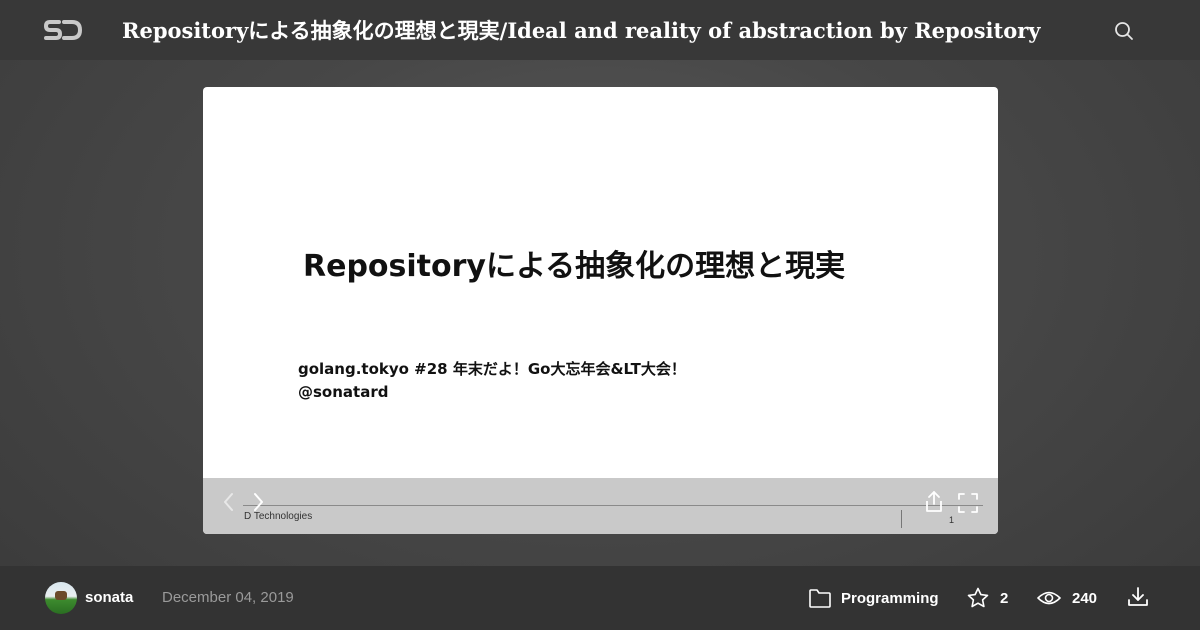 The height and width of the screenshot is (630, 1200). What do you see at coordinates (492, 369) in the screenshot?
I see `slide-event-name: golang.tokyo #28 年末だよ！Go大忘年会&LT大会！` at bounding box center [492, 369].